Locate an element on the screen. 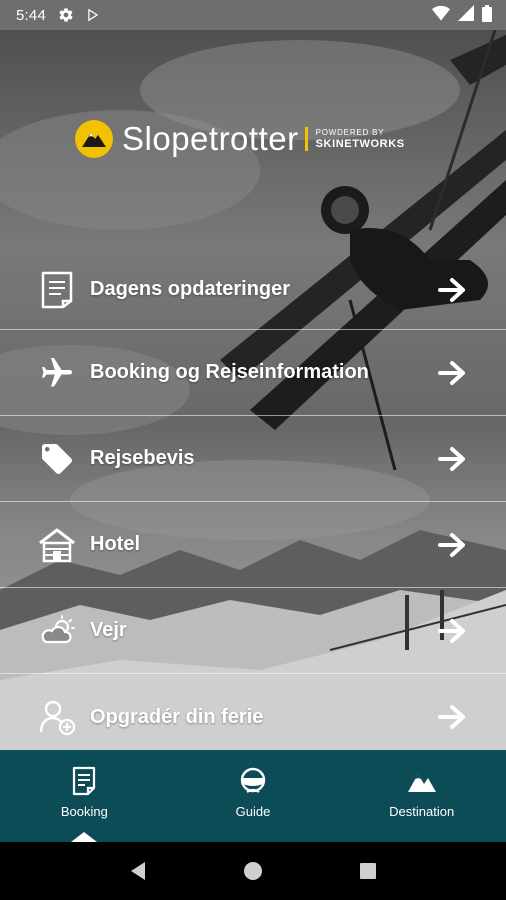 Image resolution: width=506 pixels, height=900 pixels. add-user-icon is located at coordinates (57, 717).